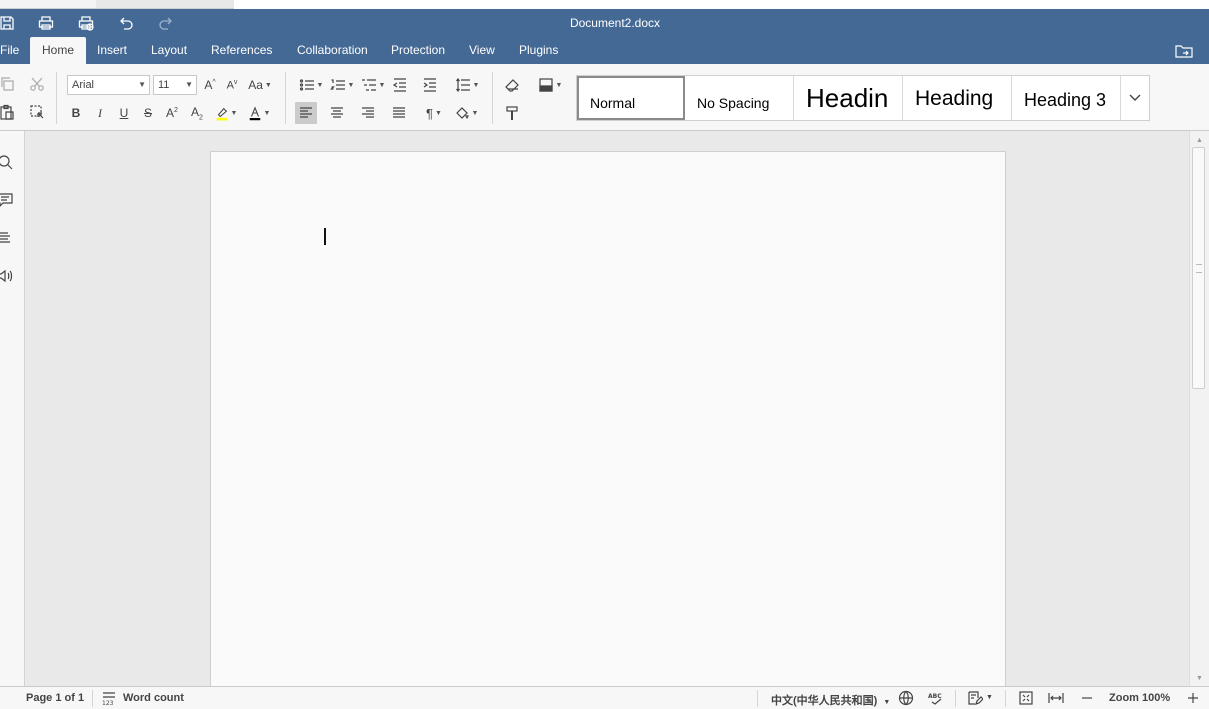  Describe the element at coordinates (6, 162) in the screenshot. I see `search-icon` at that location.